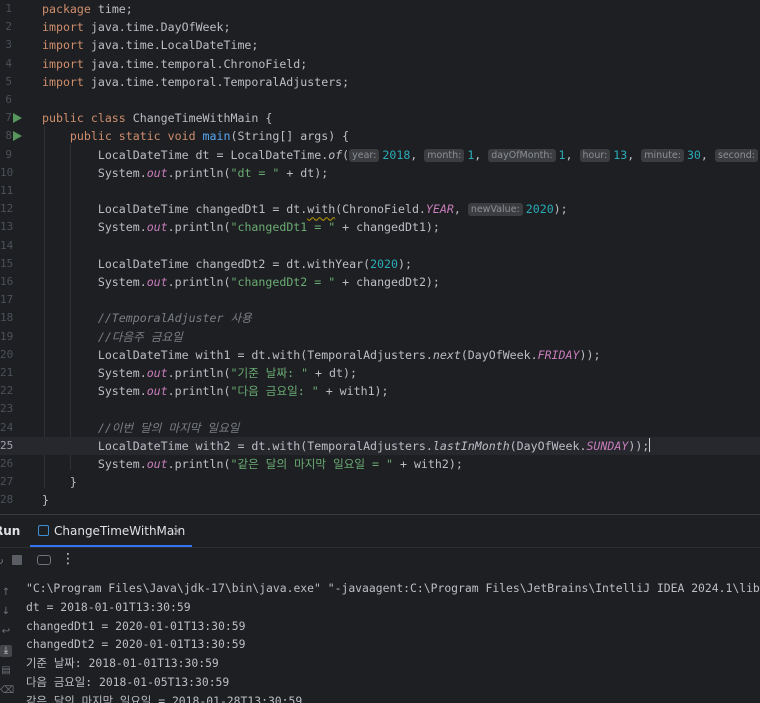 The height and width of the screenshot is (703, 760). I want to click on line-number: 1, so click(8, 8).